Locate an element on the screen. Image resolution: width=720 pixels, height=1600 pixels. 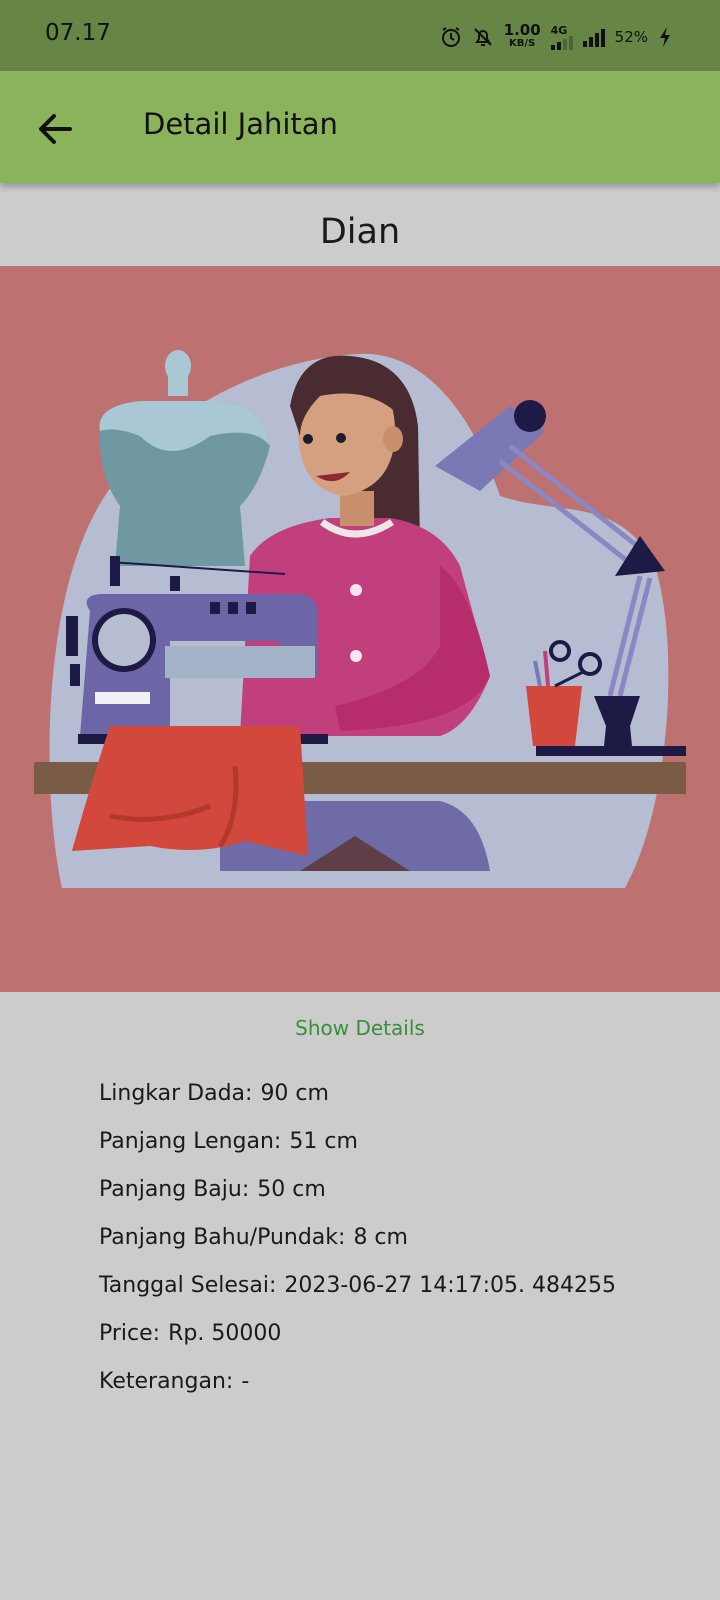
detail-value: Rp. 50000 is located at coordinates (225, 1333).